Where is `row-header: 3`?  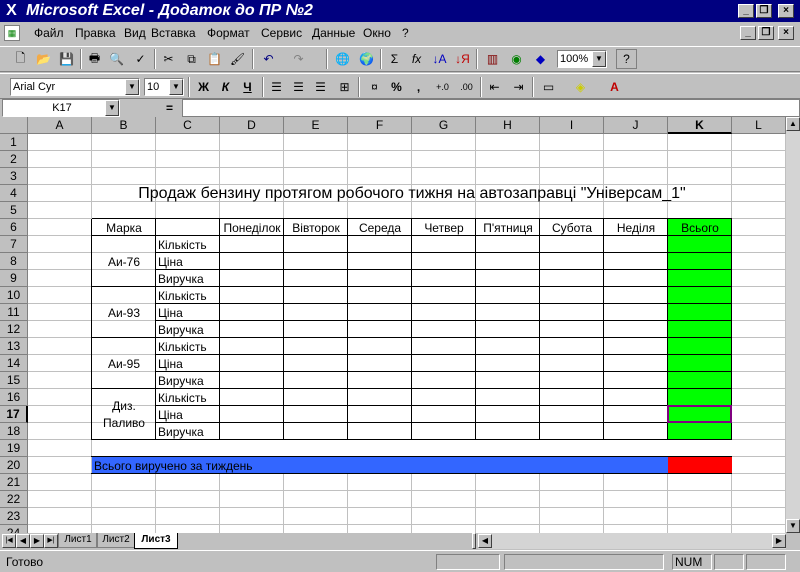 row-header: 3 is located at coordinates (14, 176).